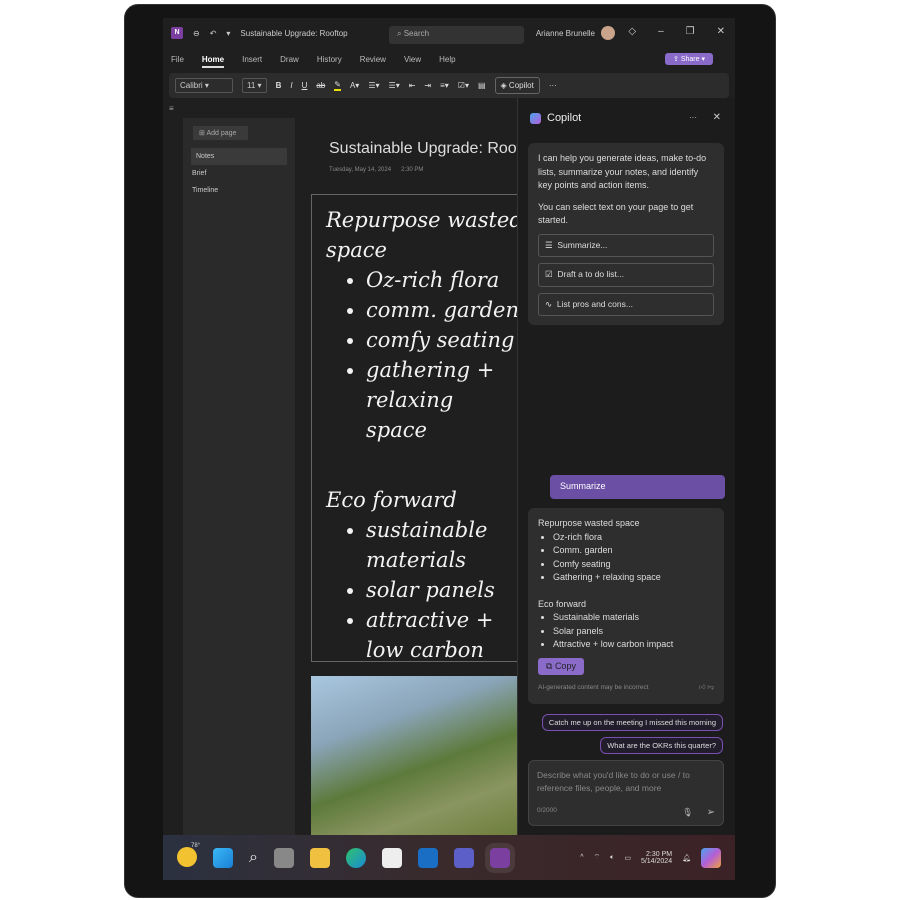 The width and height of the screenshot is (900, 900). Describe the element at coordinates (196, 33) in the screenshot. I see `back-icon: ⊖` at that location.